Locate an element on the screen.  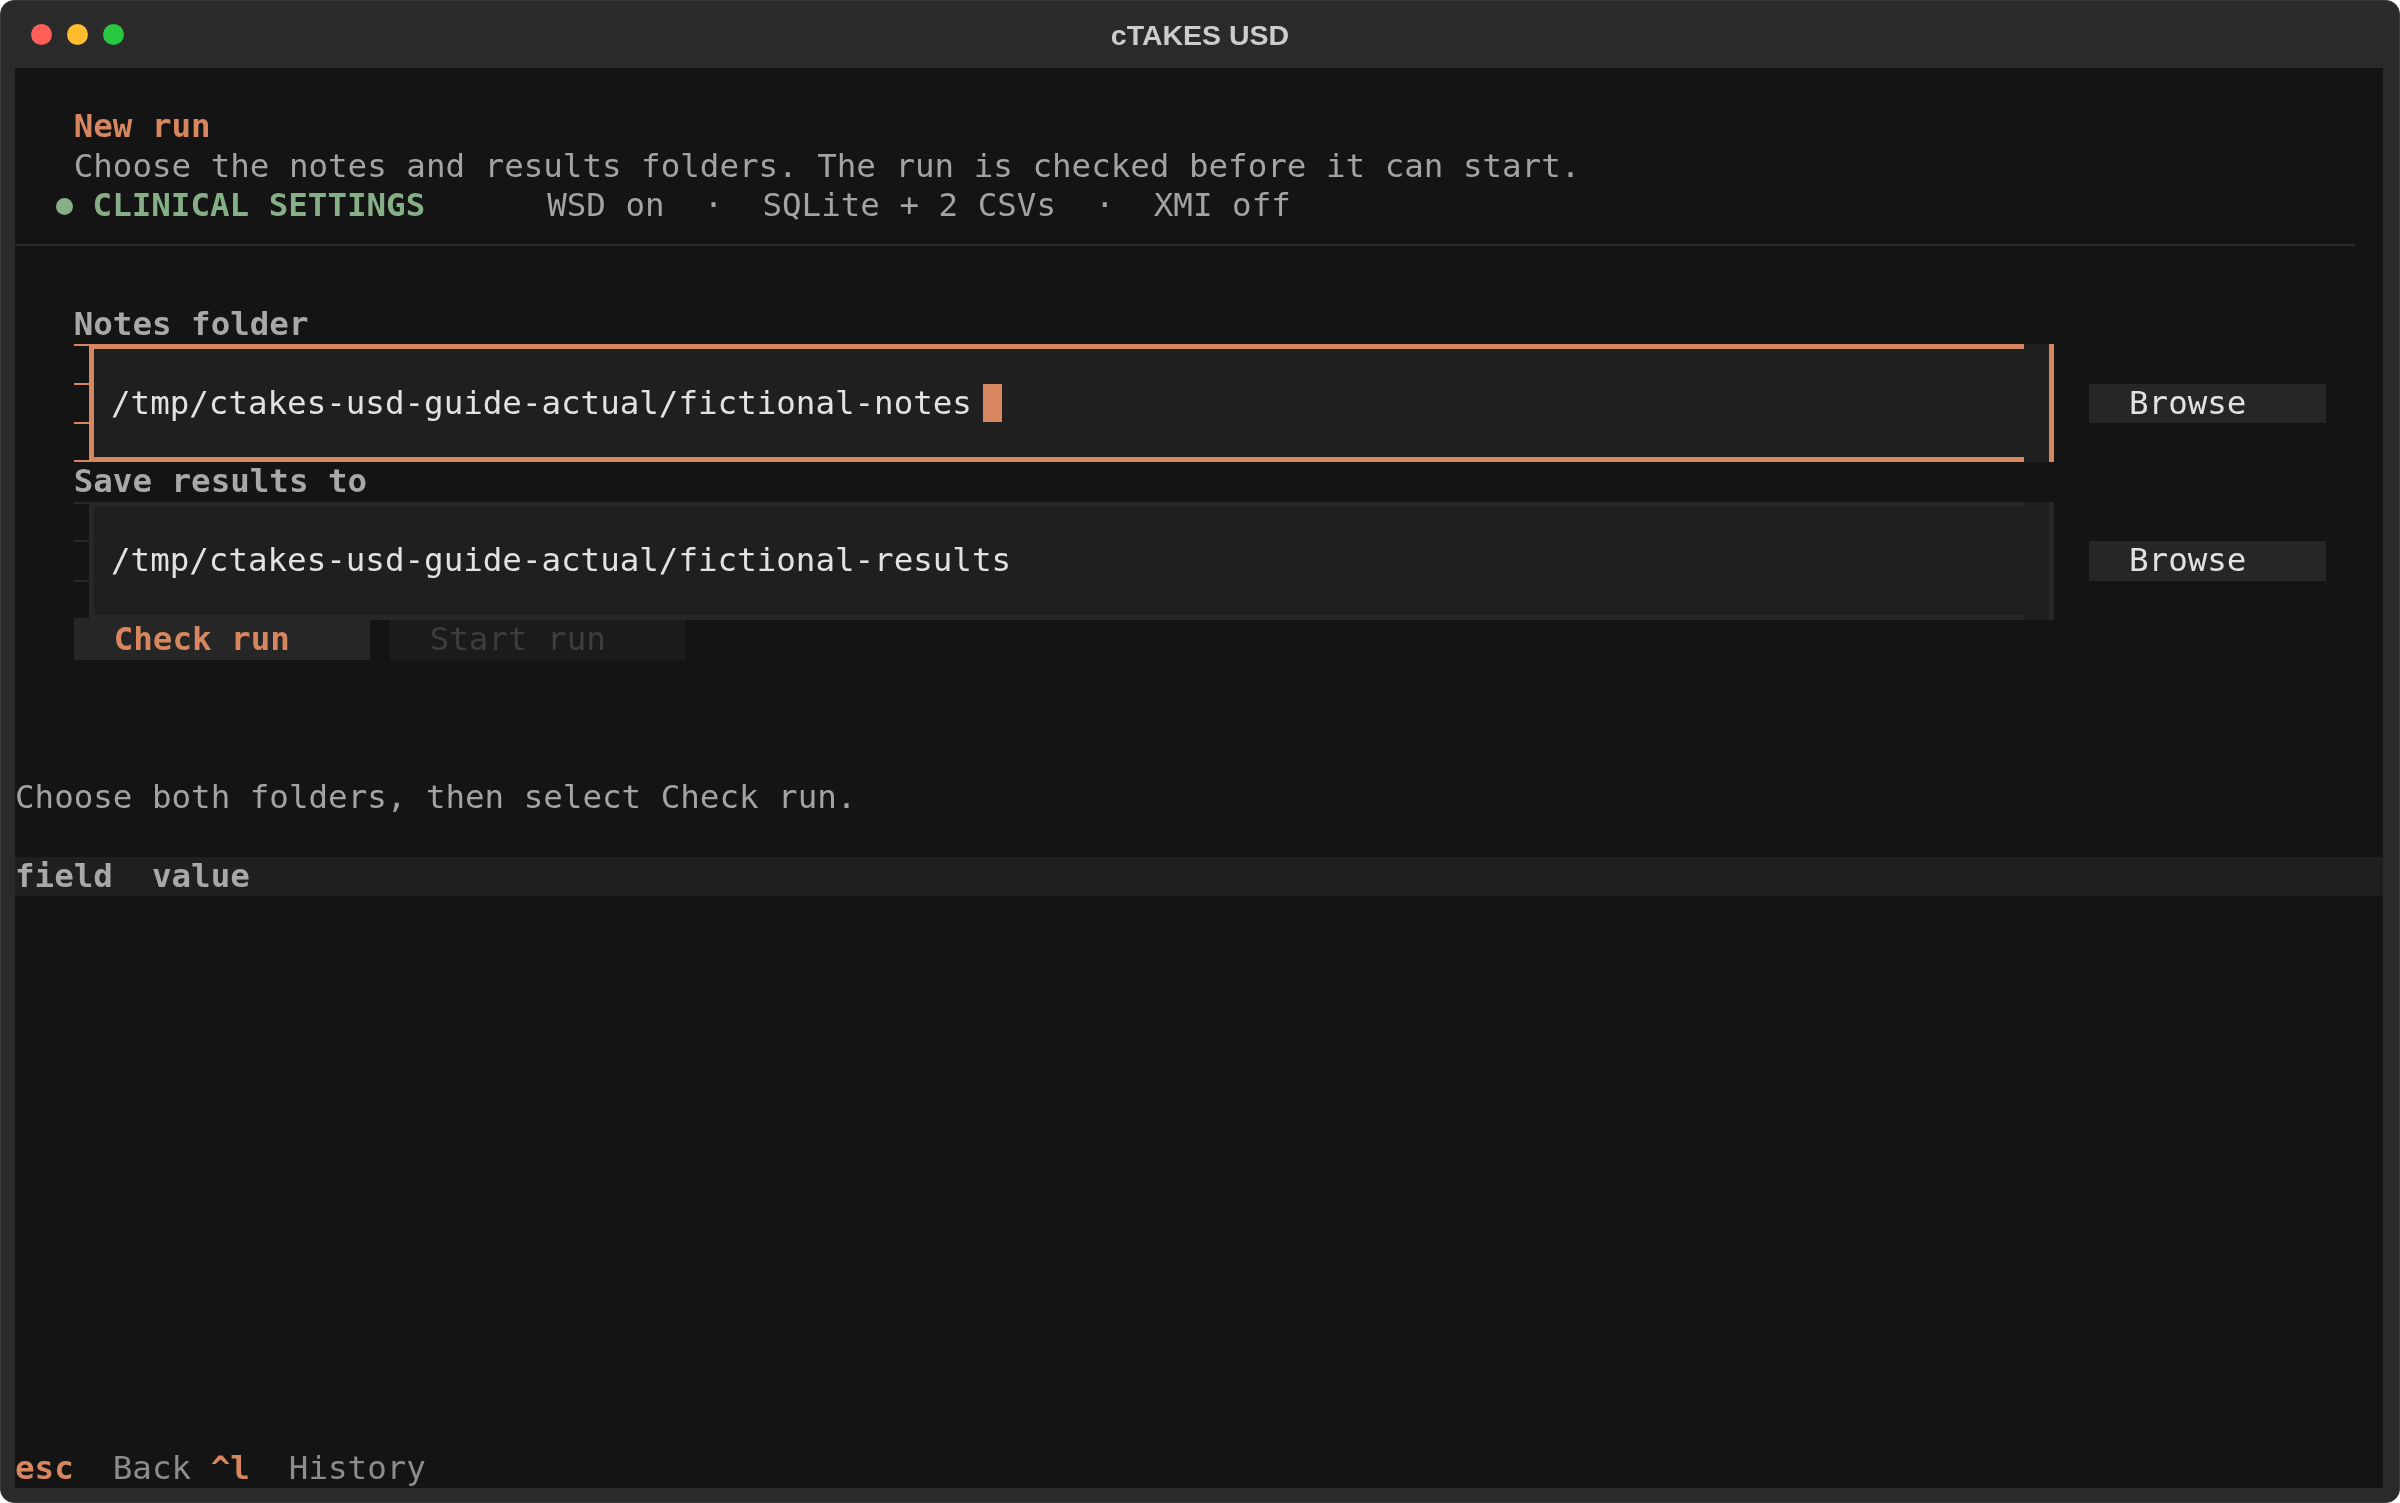
status-dot-icon is located at coordinates (64, 206).